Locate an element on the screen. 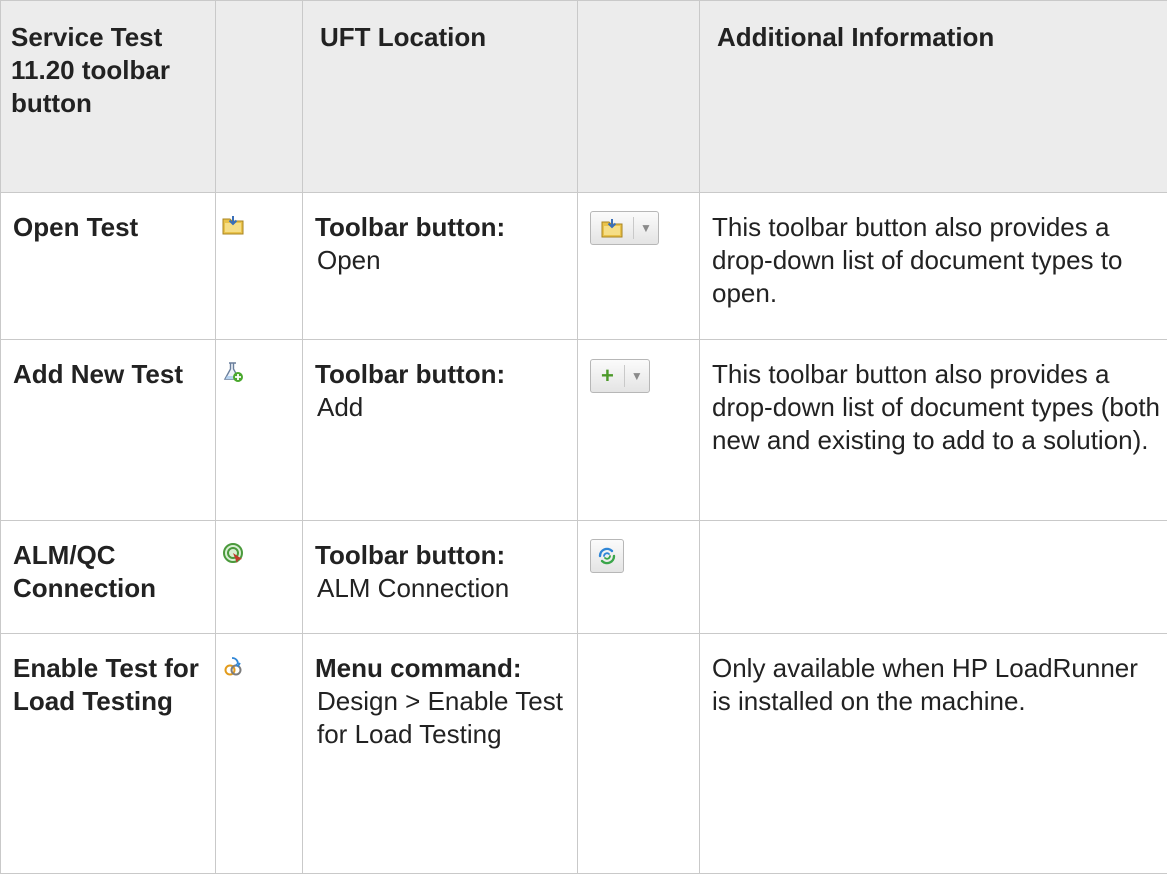 The height and width of the screenshot is (874, 1167). alm-connection-icon is located at coordinates (607, 556).